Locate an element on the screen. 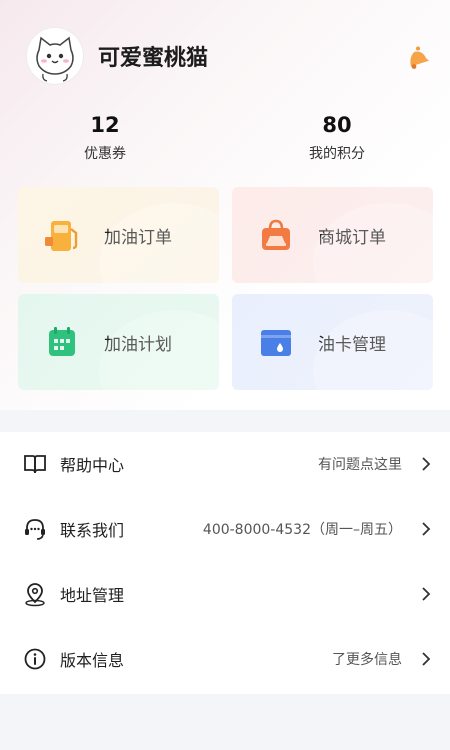 This screenshot has height=750, width=450. profile-block: 可爱蜜桃猫 is located at coordinates (117, 56).